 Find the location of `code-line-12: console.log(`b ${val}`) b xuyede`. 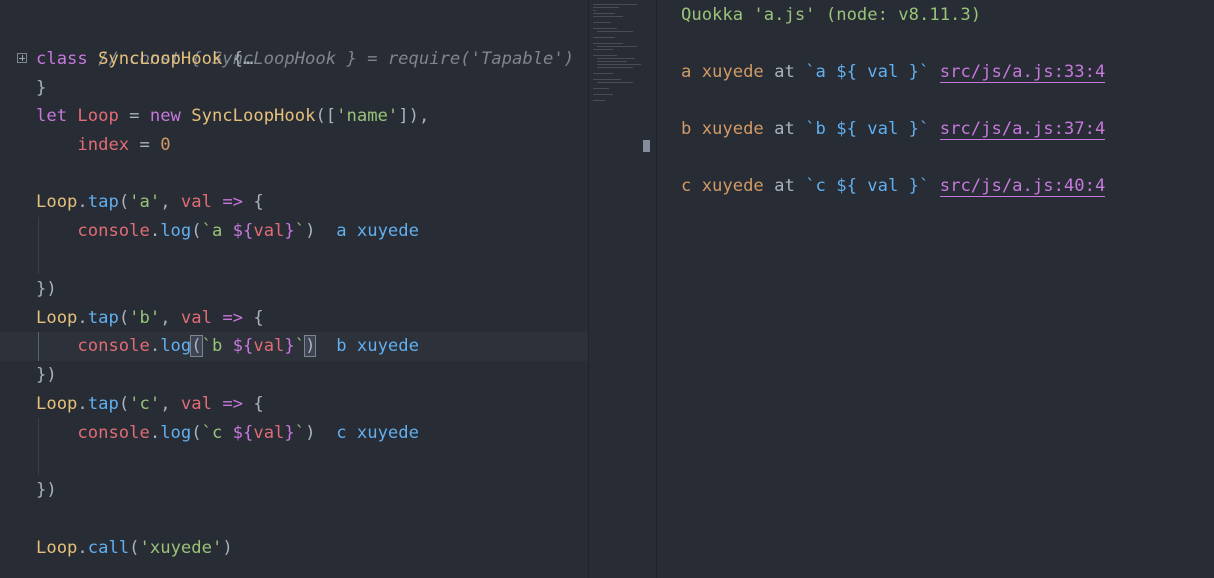

code-line-12: console.log(`b ${val}`) b xuyede is located at coordinates (227, 346).